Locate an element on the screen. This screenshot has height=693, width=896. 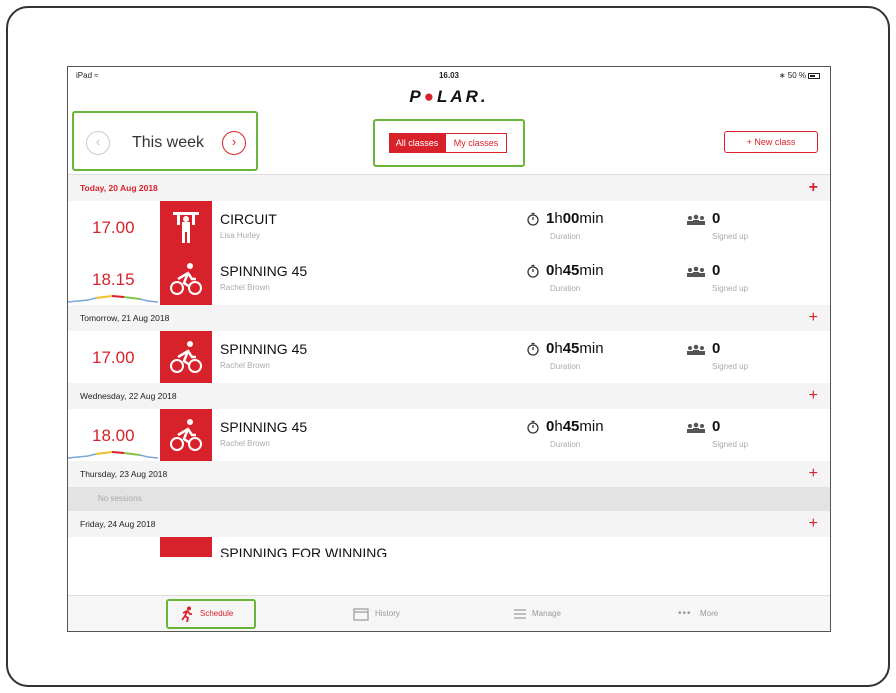
class-filter: All classes My classes is located at coordinates (449, 143).